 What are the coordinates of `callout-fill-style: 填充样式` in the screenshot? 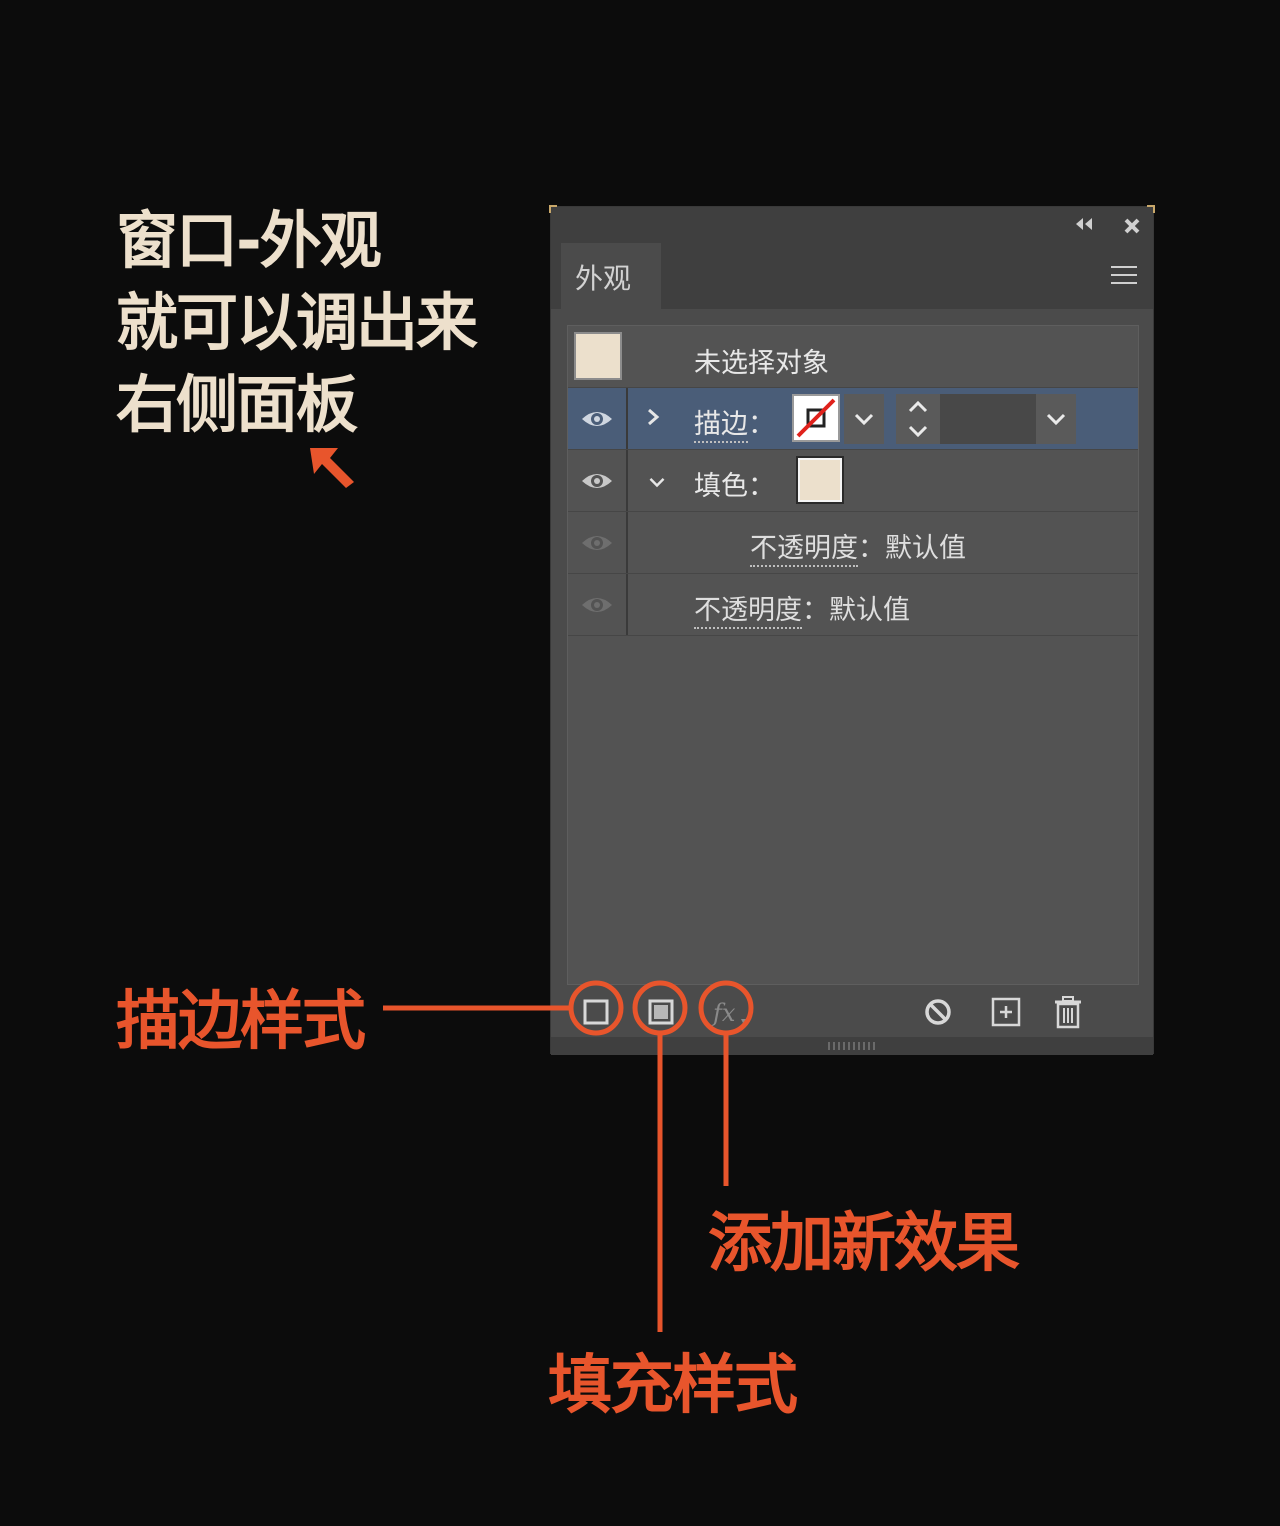 It's located at (673, 1386).